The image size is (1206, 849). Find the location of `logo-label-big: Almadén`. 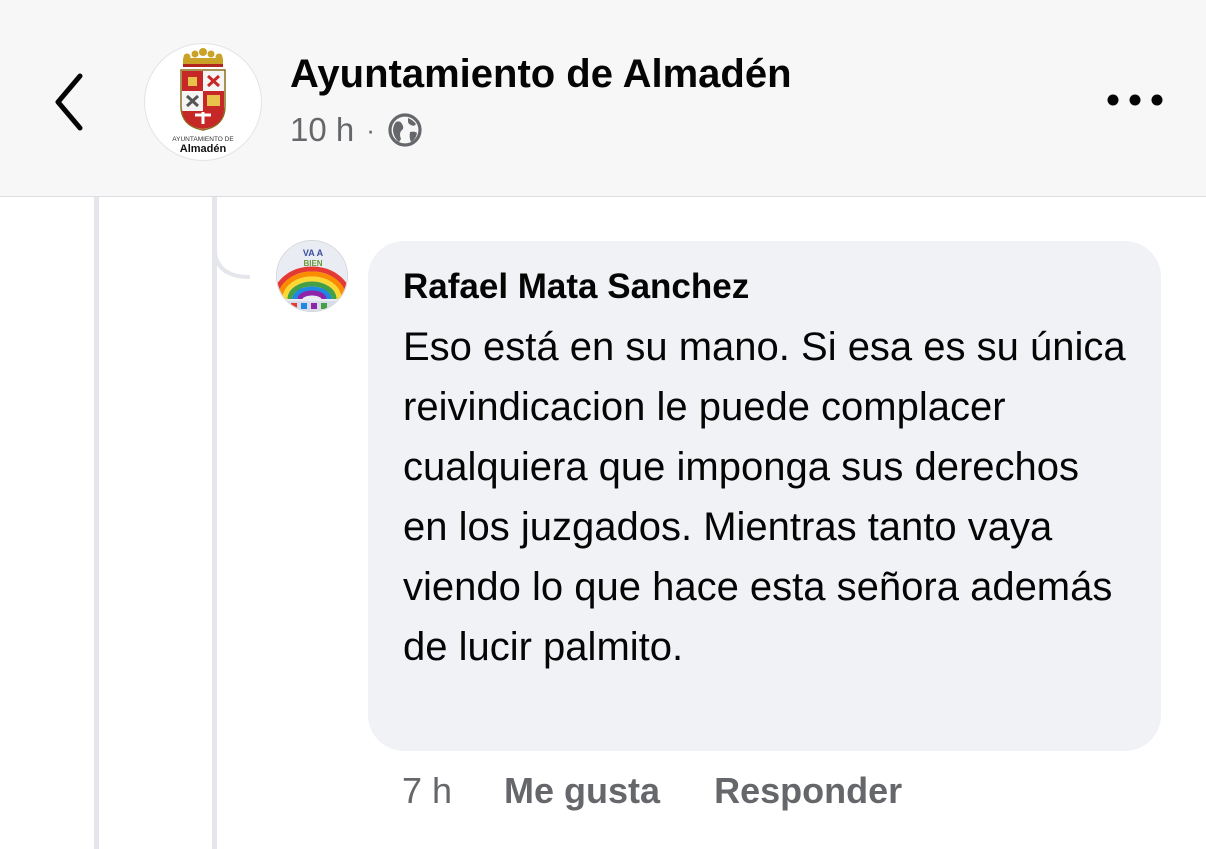

logo-label-big: Almadén is located at coordinates (203, 149).